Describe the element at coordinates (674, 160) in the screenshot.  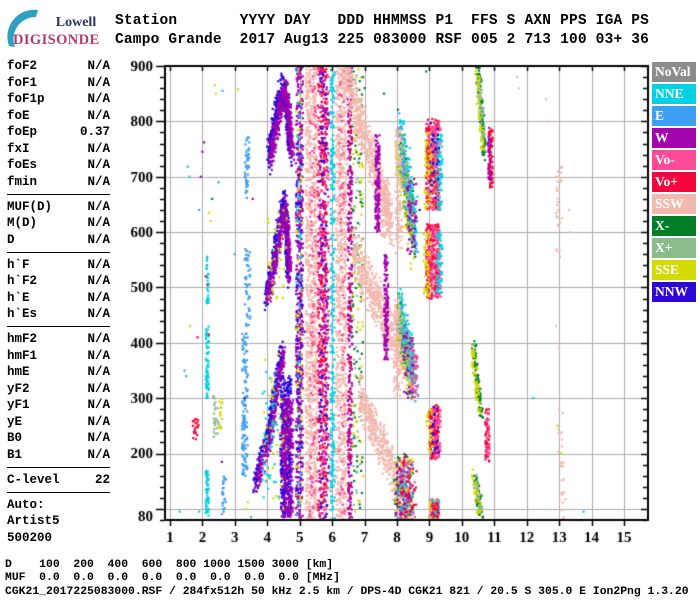
I see `legend-item-Vo: Vo-` at that location.